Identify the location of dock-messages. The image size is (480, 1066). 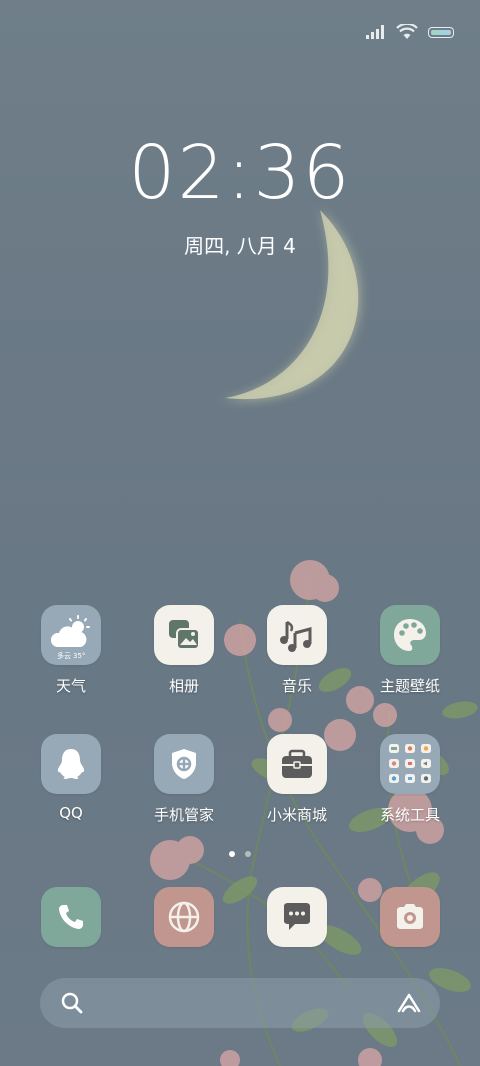
(297, 917).